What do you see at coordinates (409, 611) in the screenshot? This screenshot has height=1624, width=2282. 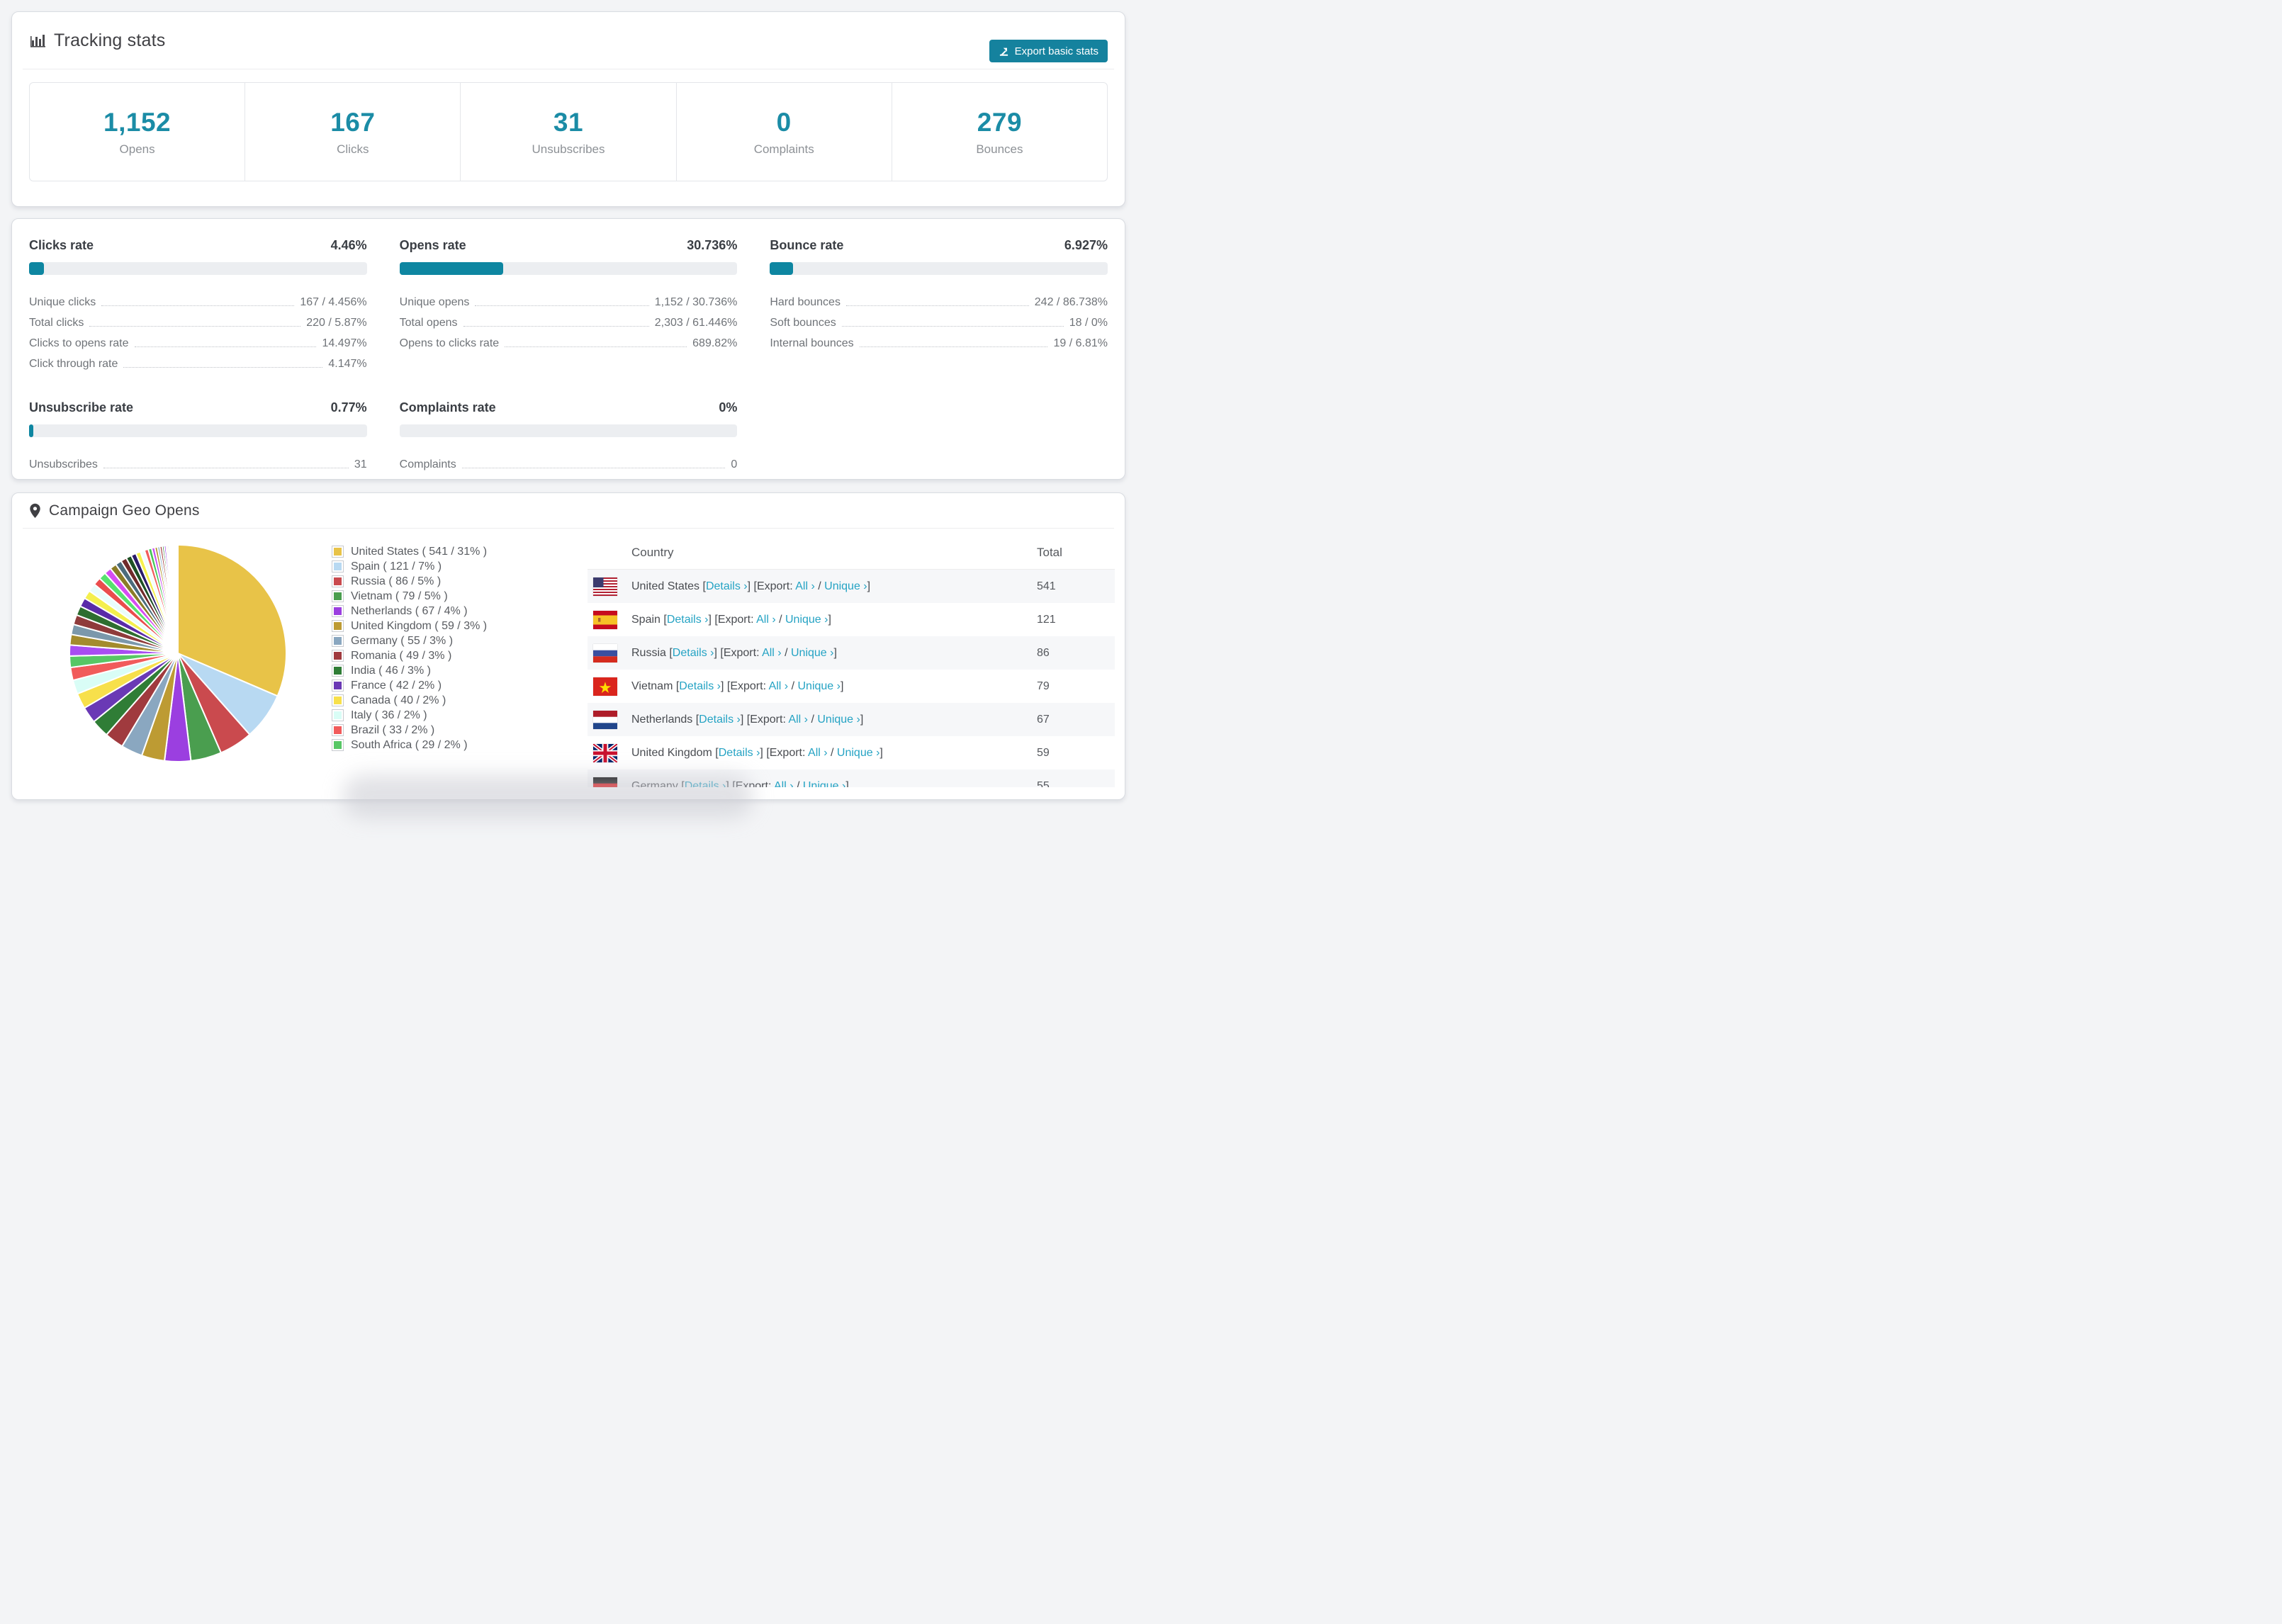 I see `legend-item-netherlands: Netherlands ( 67 / 4% )` at bounding box center [409, 611].